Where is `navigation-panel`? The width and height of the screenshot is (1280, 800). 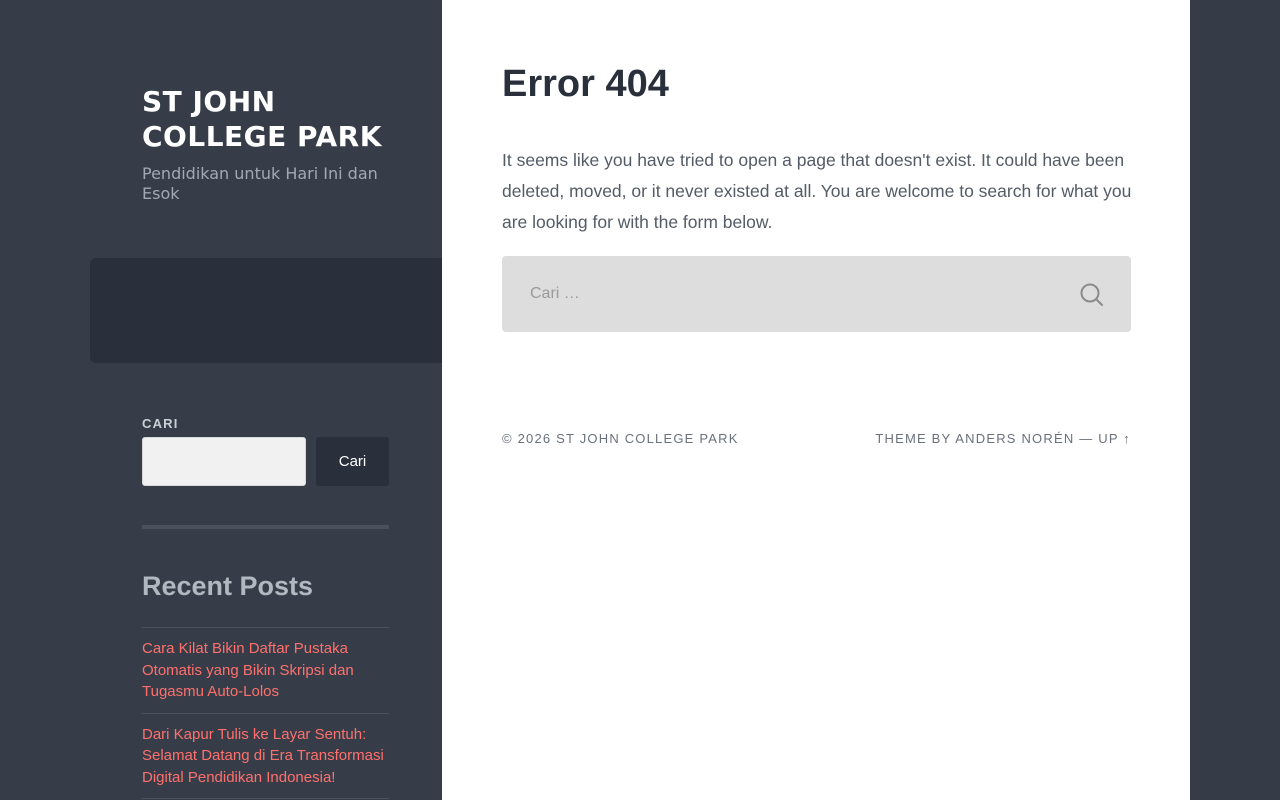
navigation-panel is located at coordinates (266, 310).